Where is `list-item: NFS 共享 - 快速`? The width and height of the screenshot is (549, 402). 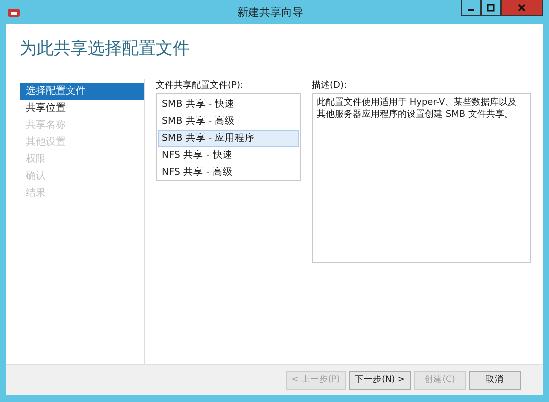
list-item: NFS 共享 - 快速 is located at coordinates (228, 155).